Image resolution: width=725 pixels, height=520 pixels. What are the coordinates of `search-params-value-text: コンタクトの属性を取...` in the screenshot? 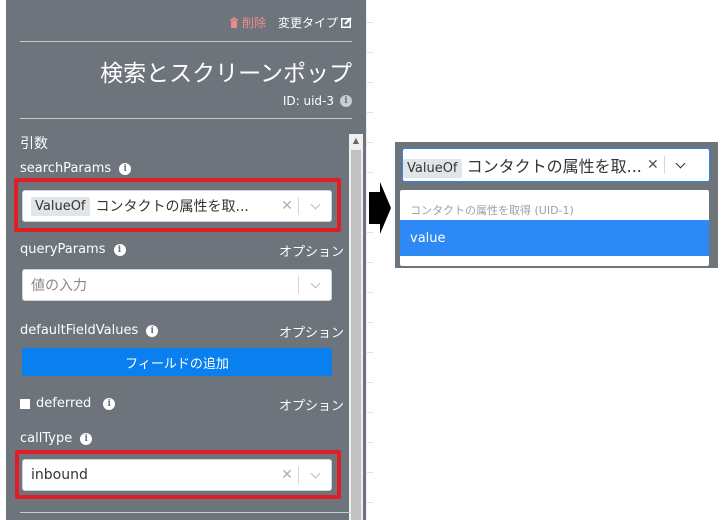 It's located at (172, 207).